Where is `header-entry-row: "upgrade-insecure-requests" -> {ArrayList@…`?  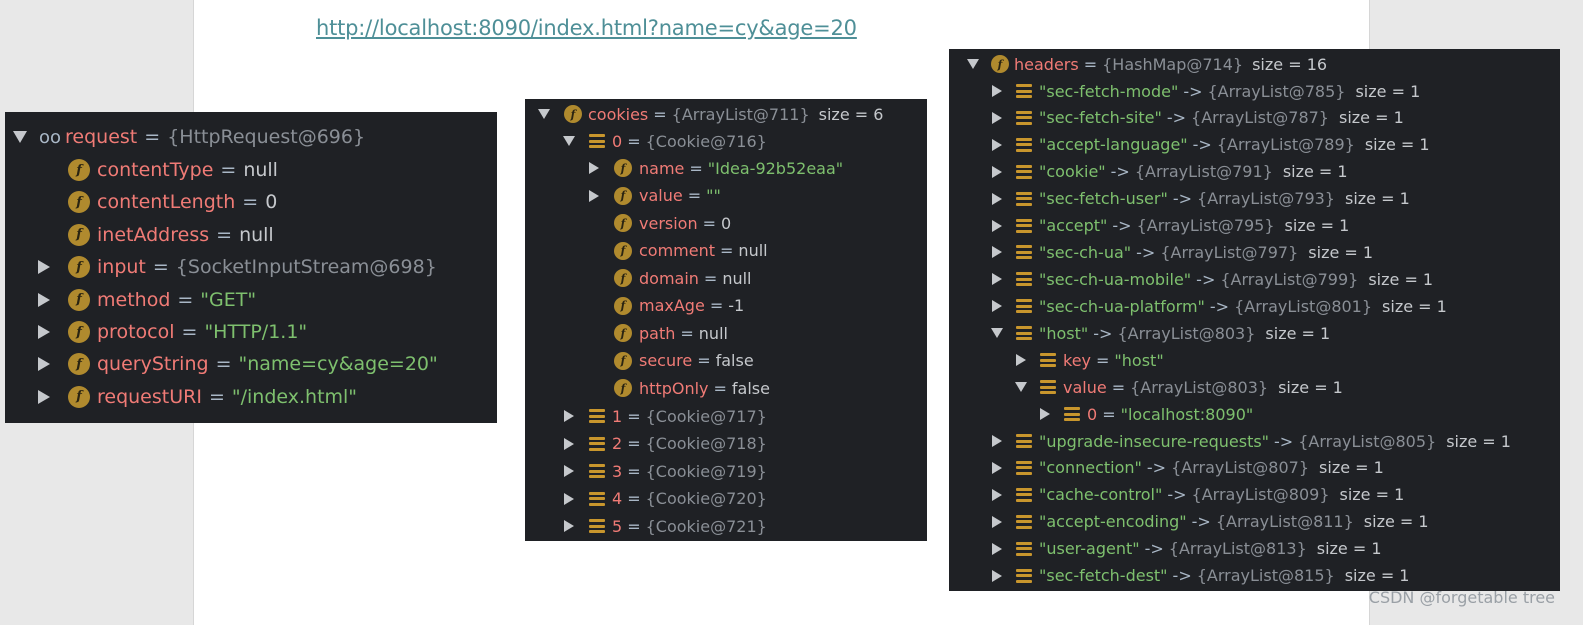
header-entry-row: "upgrade-insecure-requests" -> {ArrayList@… is located at coordinates (1249, 441).